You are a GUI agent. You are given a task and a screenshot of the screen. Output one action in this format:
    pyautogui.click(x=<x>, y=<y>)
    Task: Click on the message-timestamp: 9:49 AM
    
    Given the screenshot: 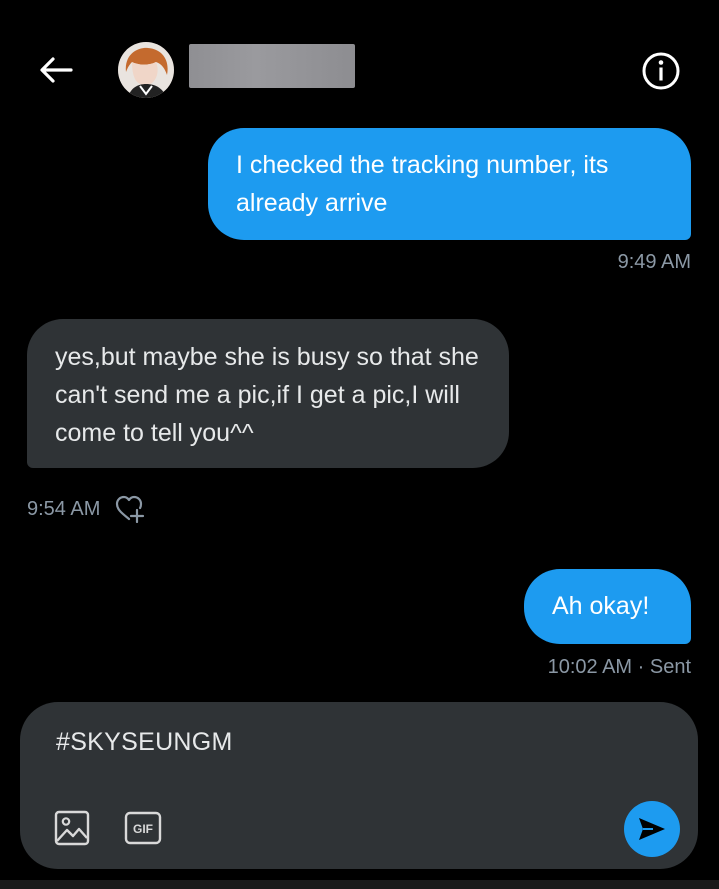 What is the action you would take?
    pyautogui.click(x=654, y=262)
    